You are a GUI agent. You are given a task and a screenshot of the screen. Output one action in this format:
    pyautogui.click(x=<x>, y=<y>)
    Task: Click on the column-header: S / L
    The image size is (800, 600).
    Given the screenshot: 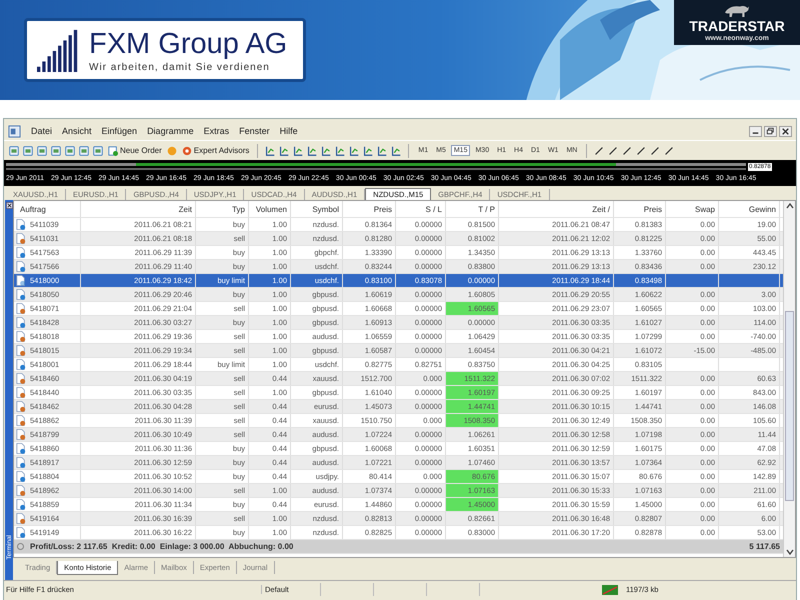 What is the action you would take?
    pyautogui.click(x=421, y=209)
    